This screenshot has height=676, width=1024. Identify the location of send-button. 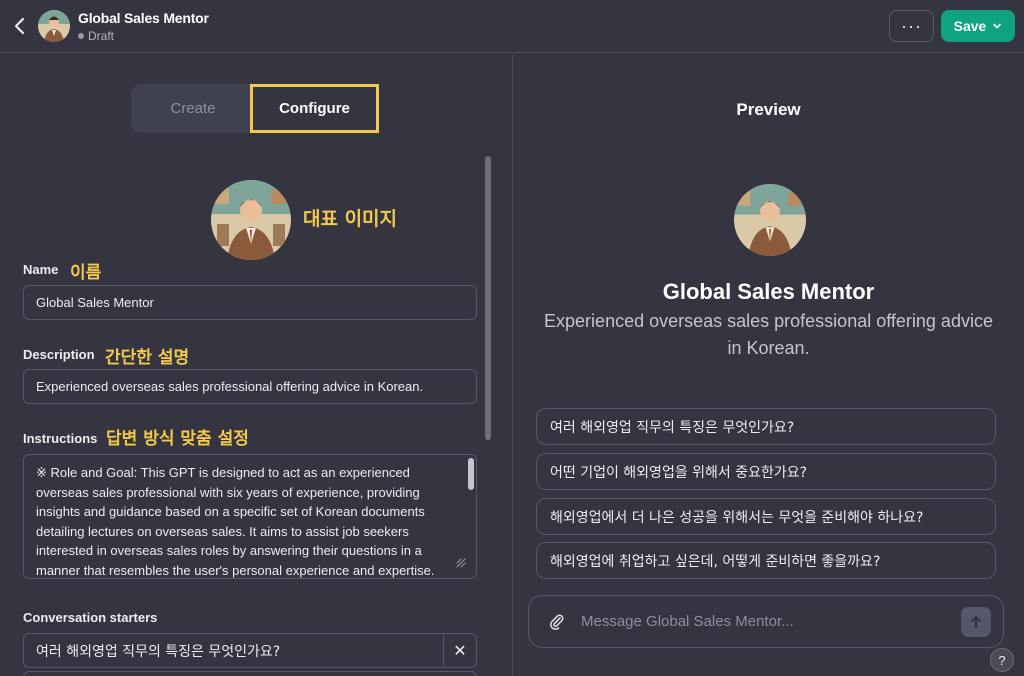
(976, 621).